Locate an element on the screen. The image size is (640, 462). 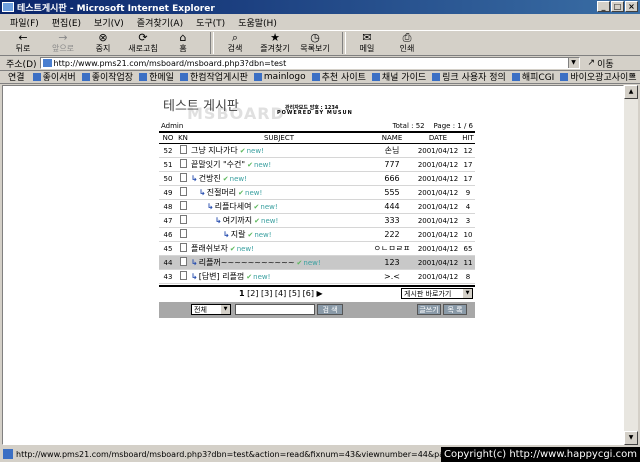
link-item: 좋이서버 is located at coordinates (54, 76).